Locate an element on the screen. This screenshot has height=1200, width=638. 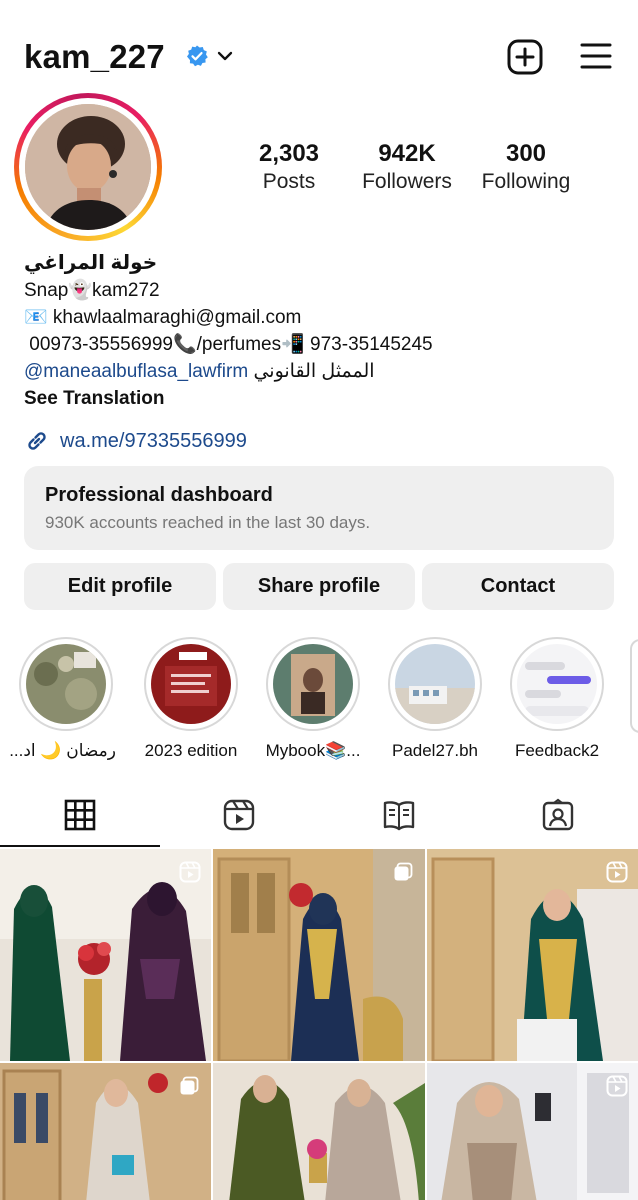
highlight-item: Padel27.bh is located at coordinates (435, 699).